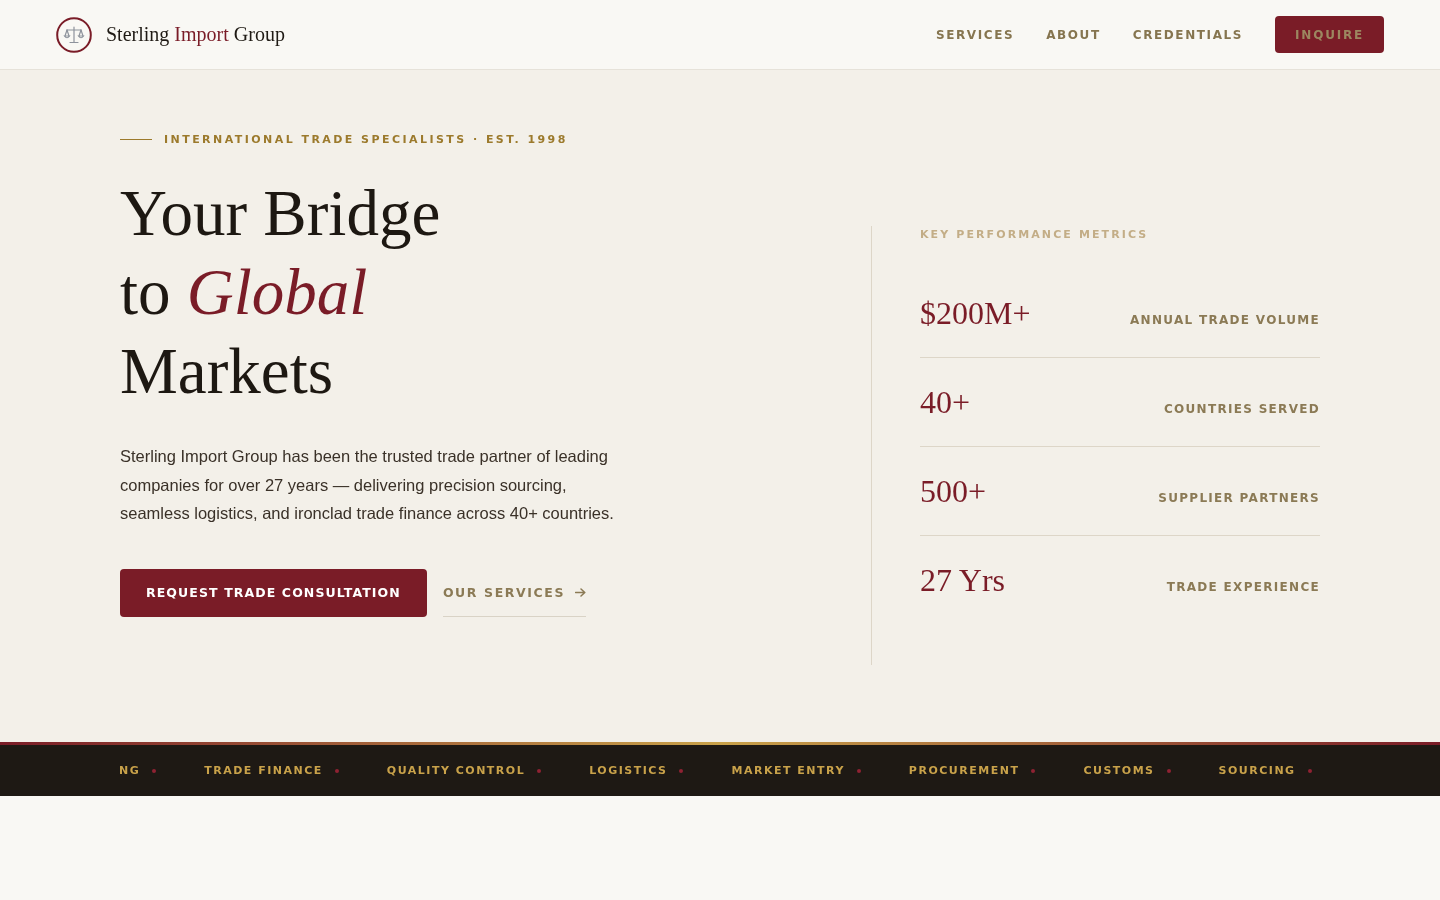 This screenshot has height=900, width=1440. I want to click on hero-heading: Your Bridge to Global Markets, so click(280, 292).